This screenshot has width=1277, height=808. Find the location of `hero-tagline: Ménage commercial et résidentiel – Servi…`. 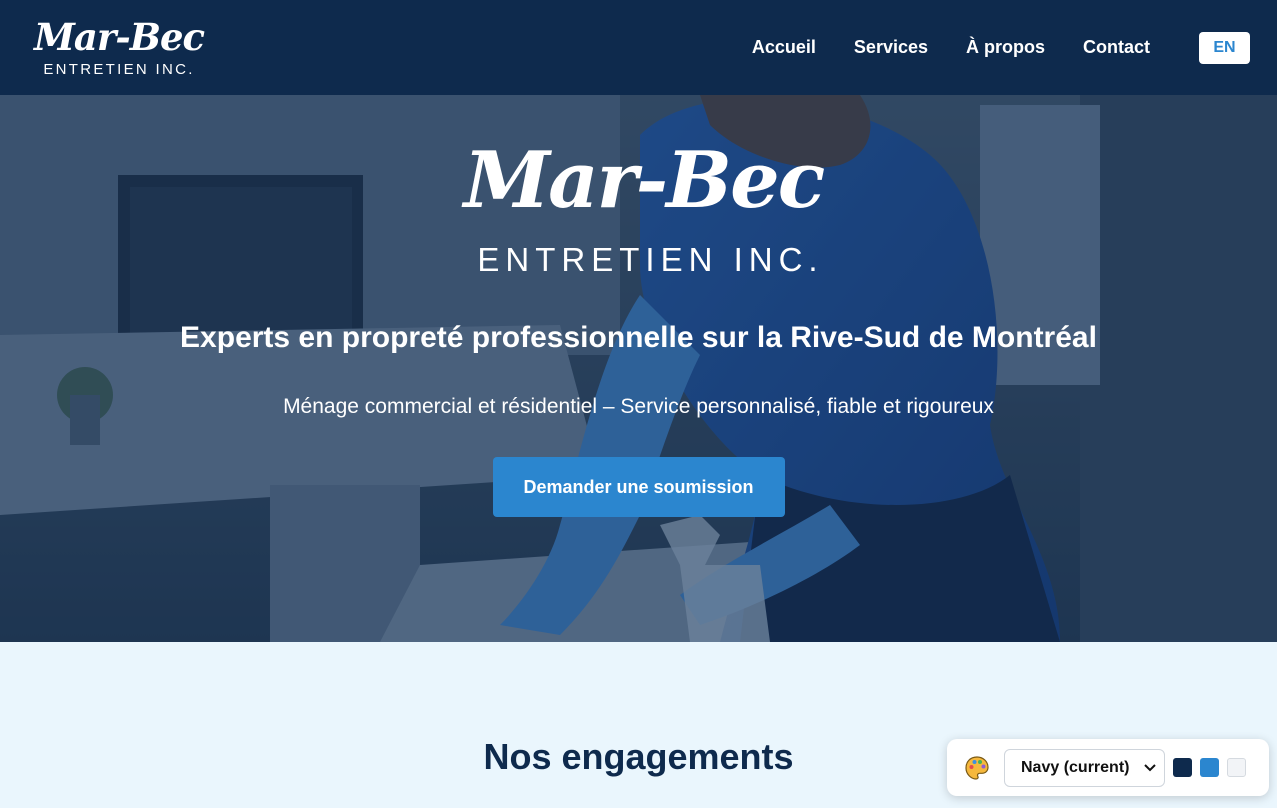

hero-tagline: Ménage commercial et résidentiel – Servi… is located at coordinates (638, 406).